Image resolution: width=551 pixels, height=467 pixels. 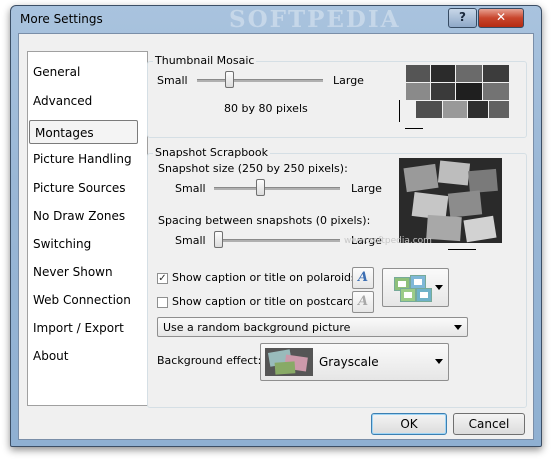 I want to click on mosaic-size-value: 80 by 80 pixels, so click(x=266, y=108).